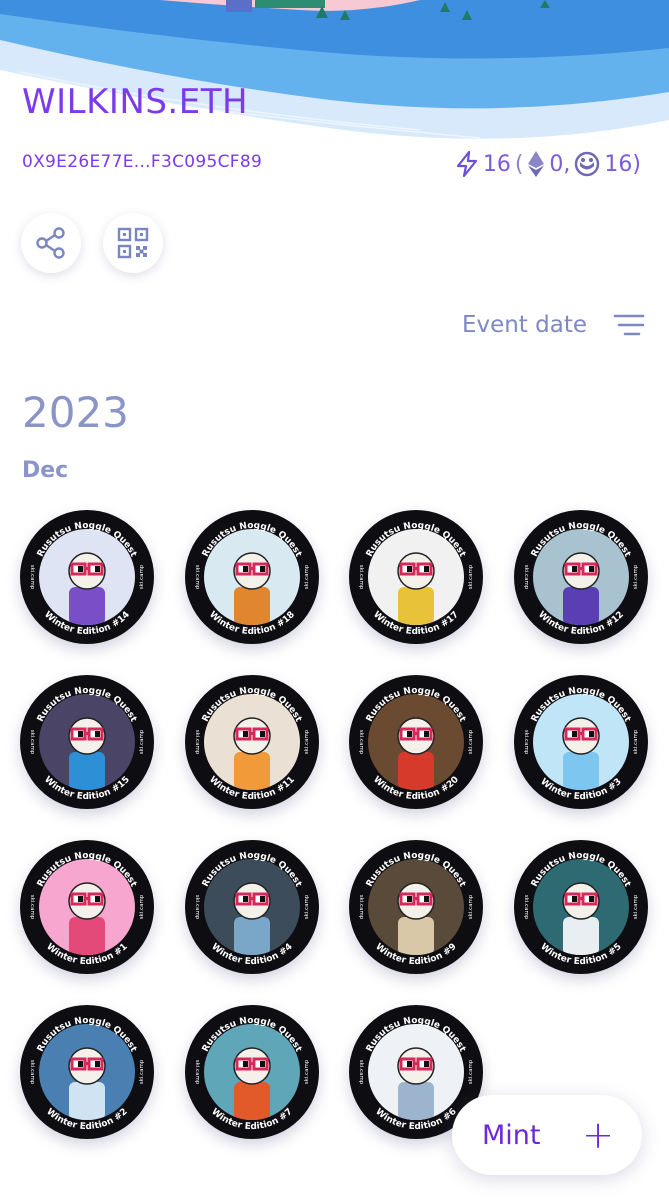  Describe the element at coordinates (622, 164) in the screenshot. I see `gnosis-count: 16)` at that location.